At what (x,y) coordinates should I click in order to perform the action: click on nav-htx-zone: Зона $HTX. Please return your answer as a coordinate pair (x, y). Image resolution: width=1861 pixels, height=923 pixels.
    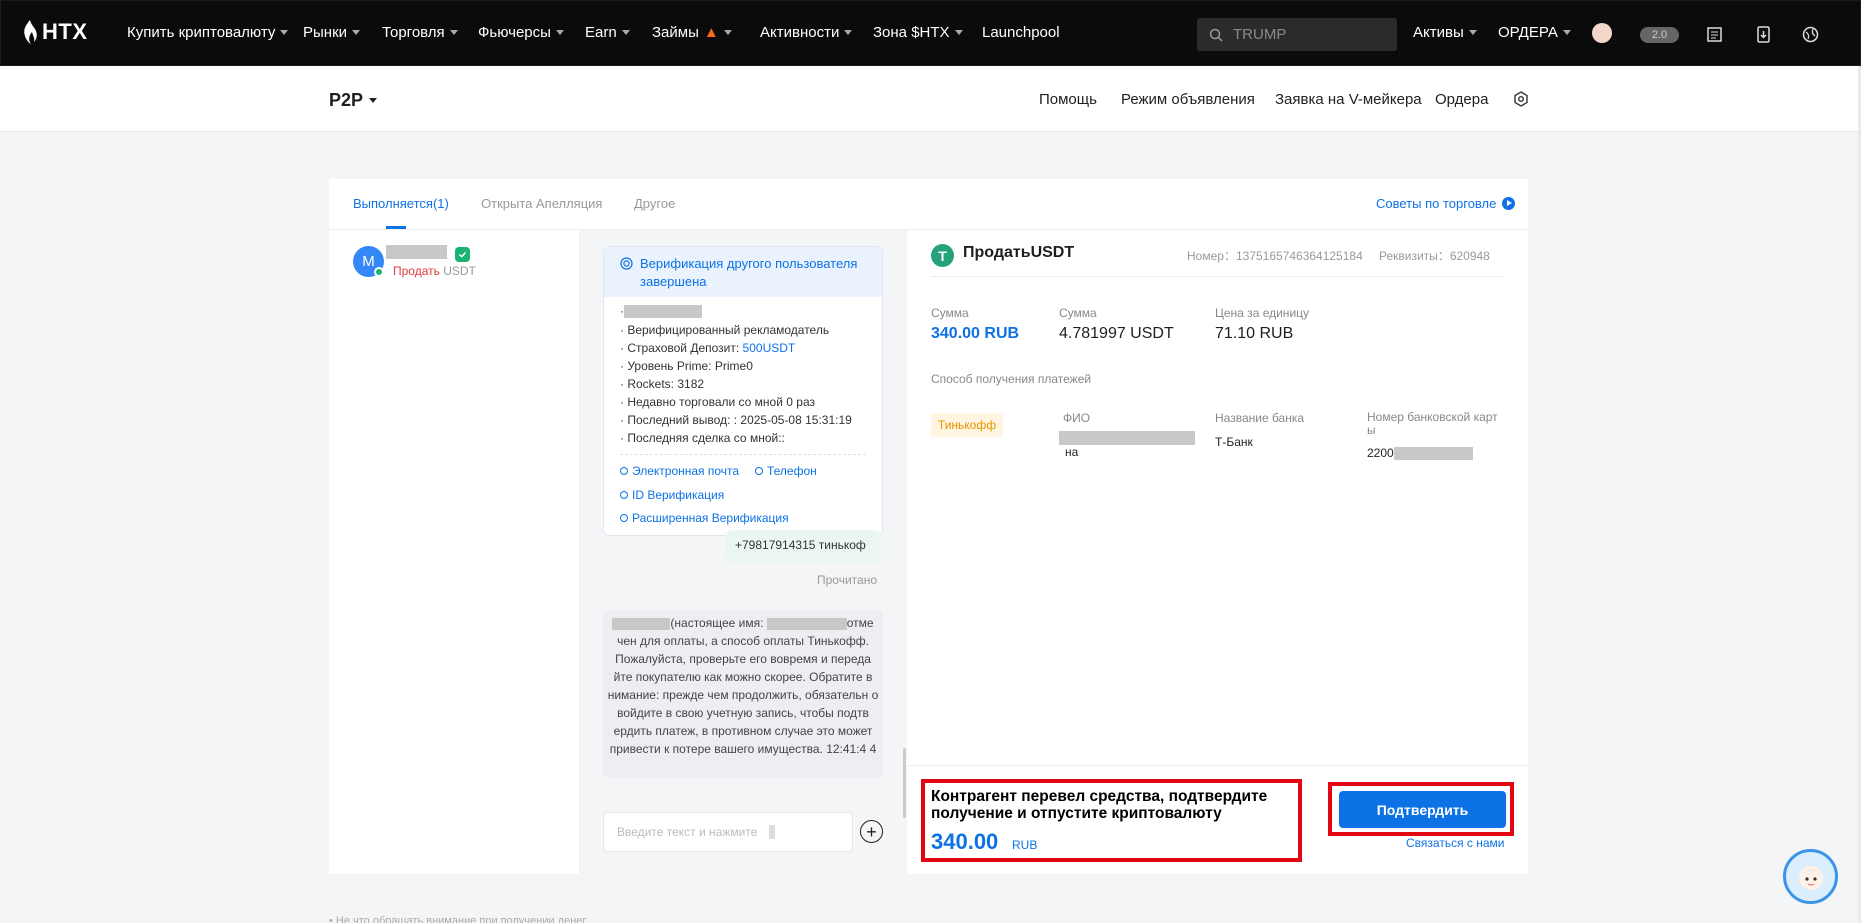
    Looking at the image, I should click on (918, 32).